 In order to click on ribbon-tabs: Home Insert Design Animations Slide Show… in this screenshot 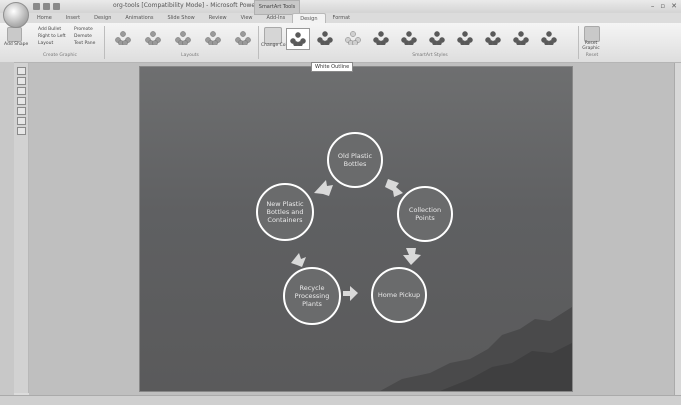, I will do `click(193, 18)`.